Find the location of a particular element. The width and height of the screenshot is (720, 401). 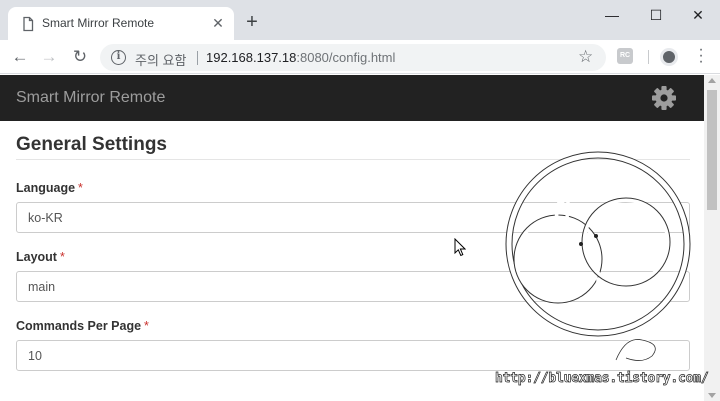

watermark-seal-icon is located at coordinates (598, 244).